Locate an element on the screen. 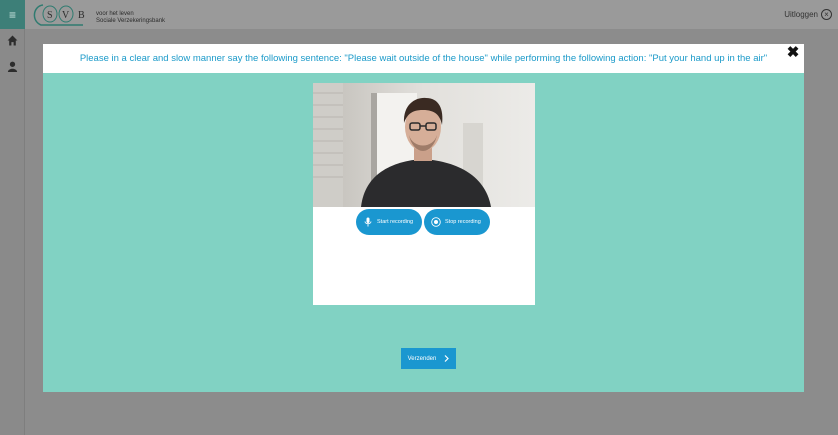 The width and height of the screenshot is (838, 435). video-panel: Start recording Stop recording is located at coordinates (424, 194).